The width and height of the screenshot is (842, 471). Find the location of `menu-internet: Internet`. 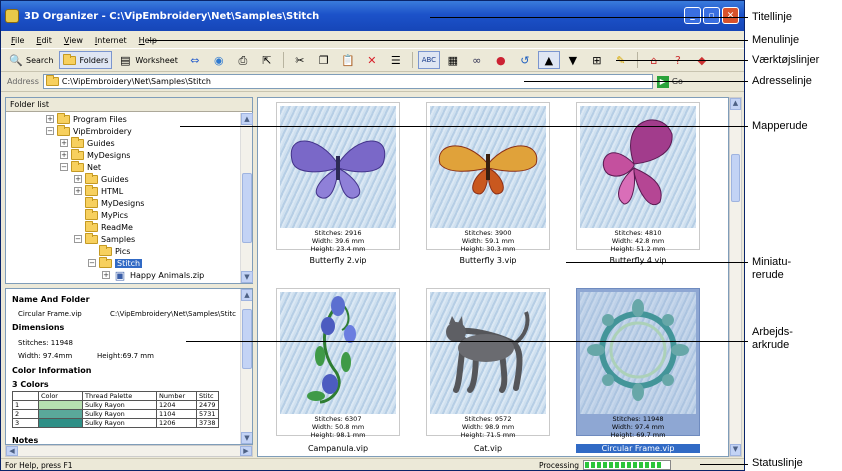

menu-internet: Internet is located at coordinates (111, 40).